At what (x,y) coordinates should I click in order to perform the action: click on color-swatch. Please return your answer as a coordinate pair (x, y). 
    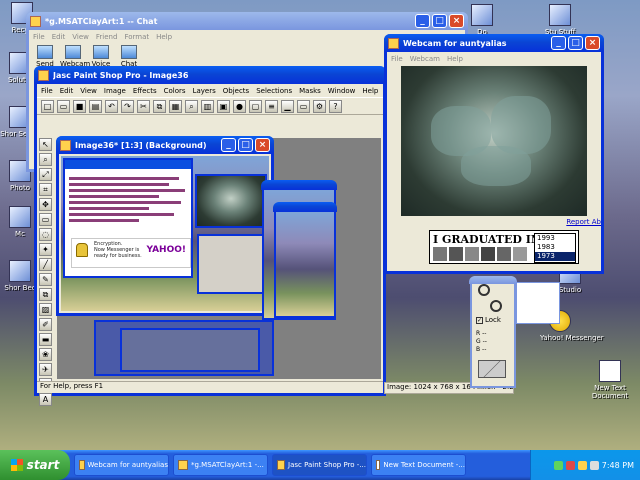
    Looking at the image, I should click on (492, 369).